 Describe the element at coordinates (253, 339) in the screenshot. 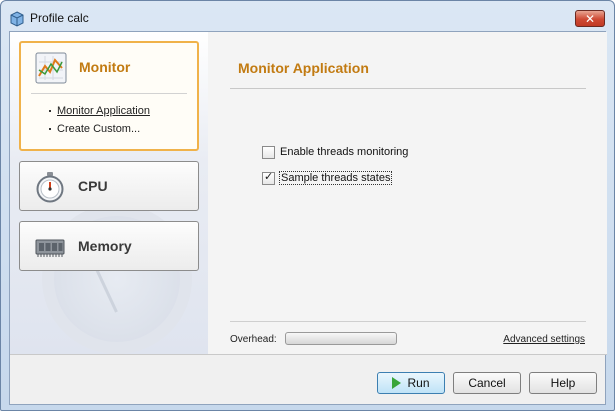

I see `overhead-label: Overhead:` at that location.